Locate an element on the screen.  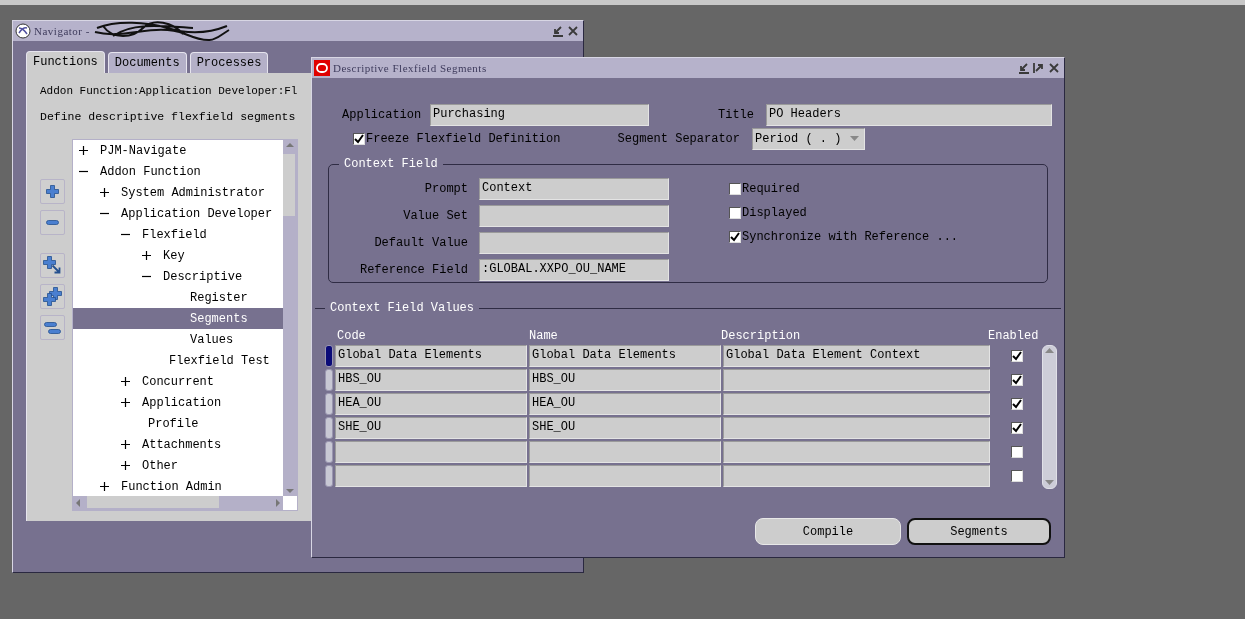
tree-item: Application is located at coordinates (178, 402).